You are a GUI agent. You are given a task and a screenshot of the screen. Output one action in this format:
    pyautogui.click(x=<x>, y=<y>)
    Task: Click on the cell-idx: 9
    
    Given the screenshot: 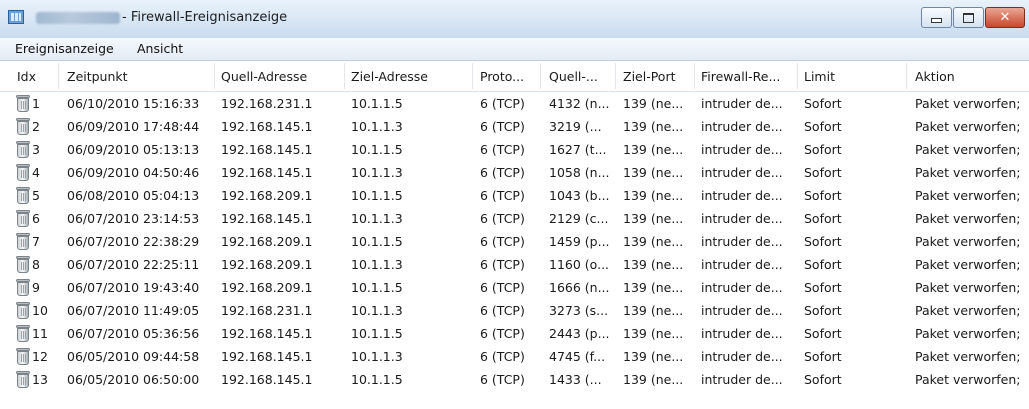 What is the action you would take?
    pyautogui.click(x=36, y=287)
    